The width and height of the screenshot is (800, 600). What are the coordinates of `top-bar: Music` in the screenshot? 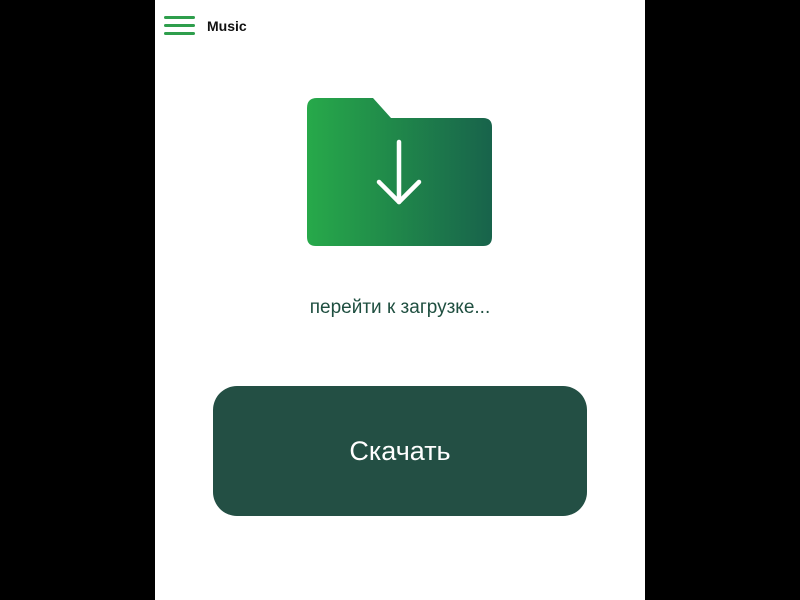 It's located at (400, 26).